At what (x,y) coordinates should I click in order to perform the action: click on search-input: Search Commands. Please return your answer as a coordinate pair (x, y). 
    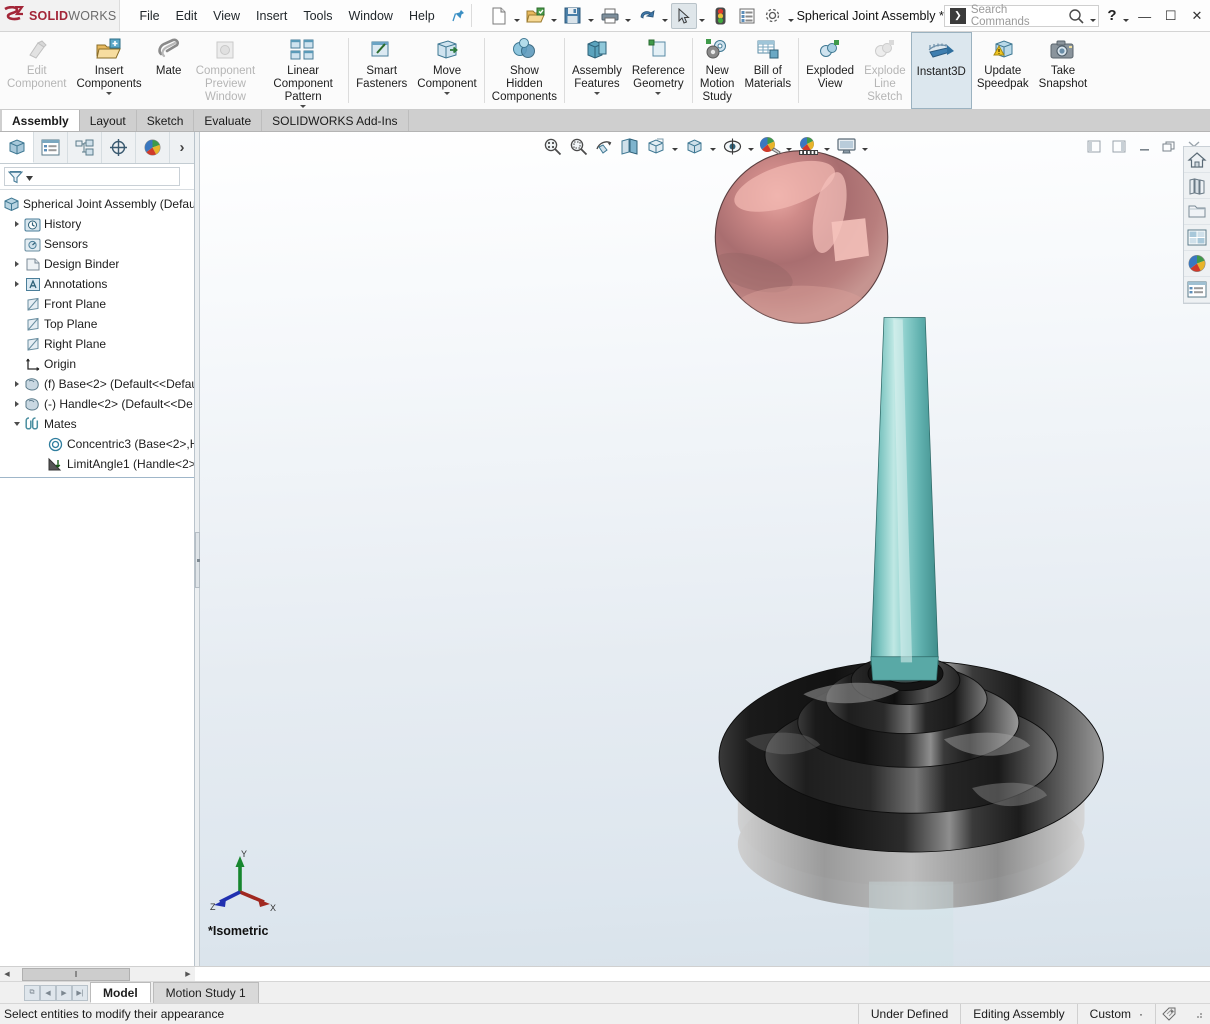
    Looking at the image, I should click on (1018, 16).